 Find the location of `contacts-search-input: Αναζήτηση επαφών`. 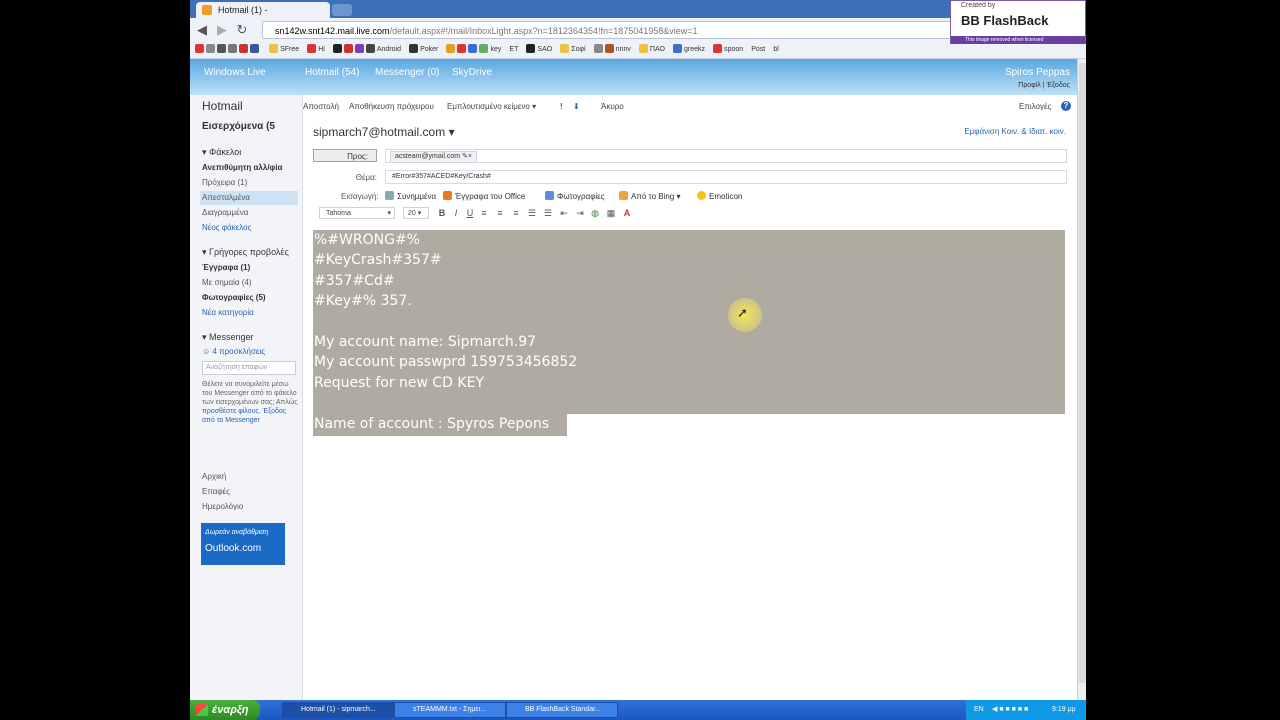

contacts-search-input: Αναζήτηση επαφών is located at coordinates (249, 368).